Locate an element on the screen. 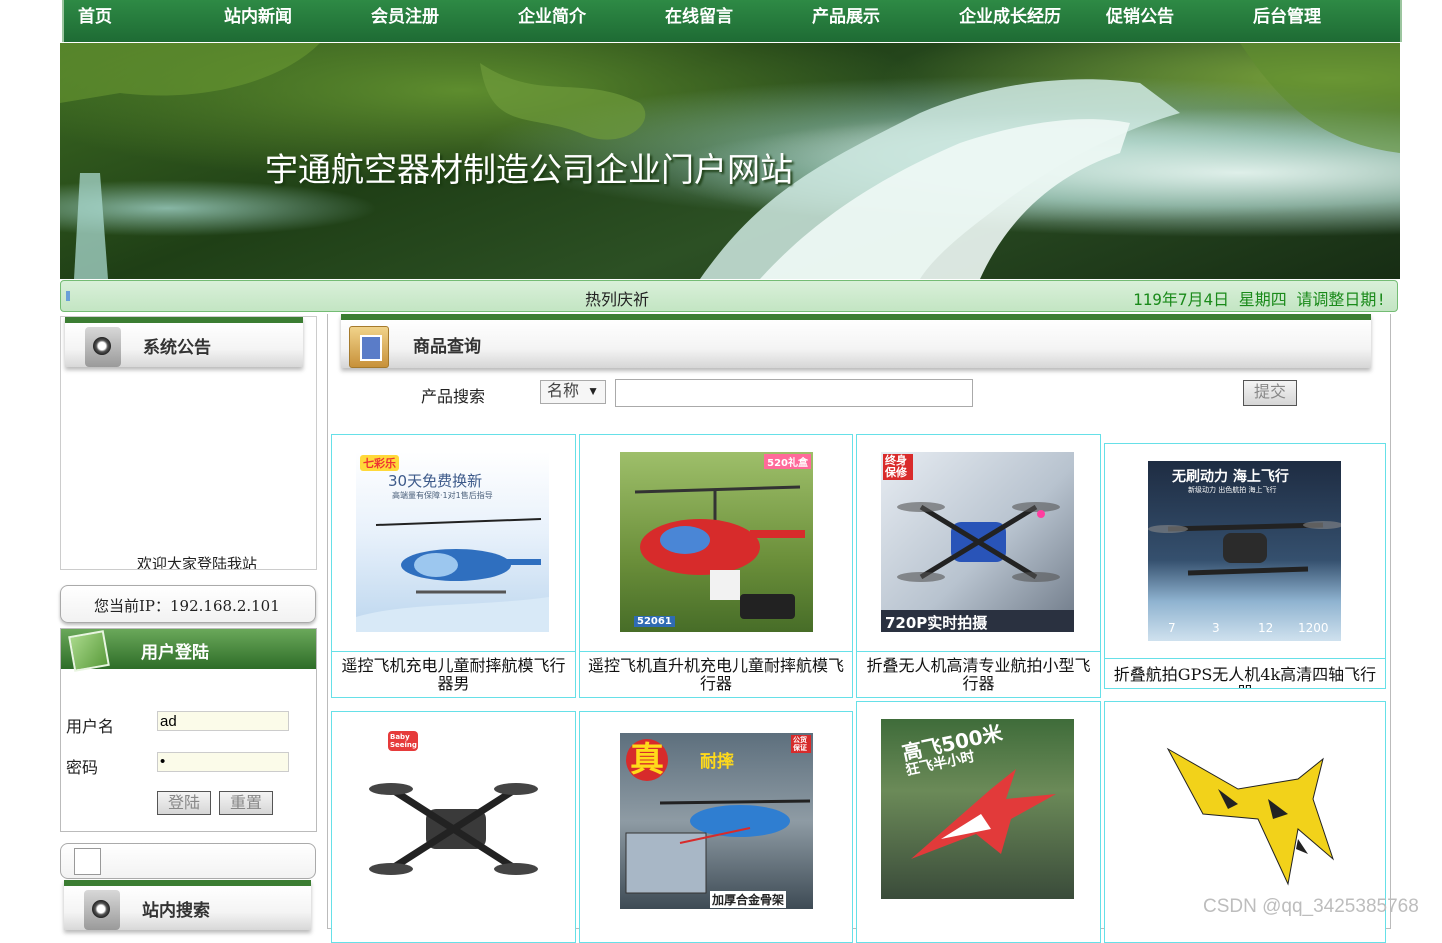  product-image: 高飞500米 狂飞半小时 is located at coordinates (977, 809).